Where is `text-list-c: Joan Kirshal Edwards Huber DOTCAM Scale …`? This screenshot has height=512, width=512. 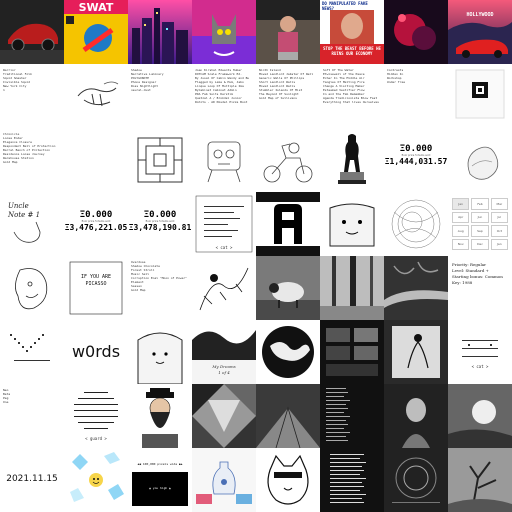
text-list-c: Joan Kirshal Edwards Huber DOTCAM Scale … is located at coordinates (222, 86).